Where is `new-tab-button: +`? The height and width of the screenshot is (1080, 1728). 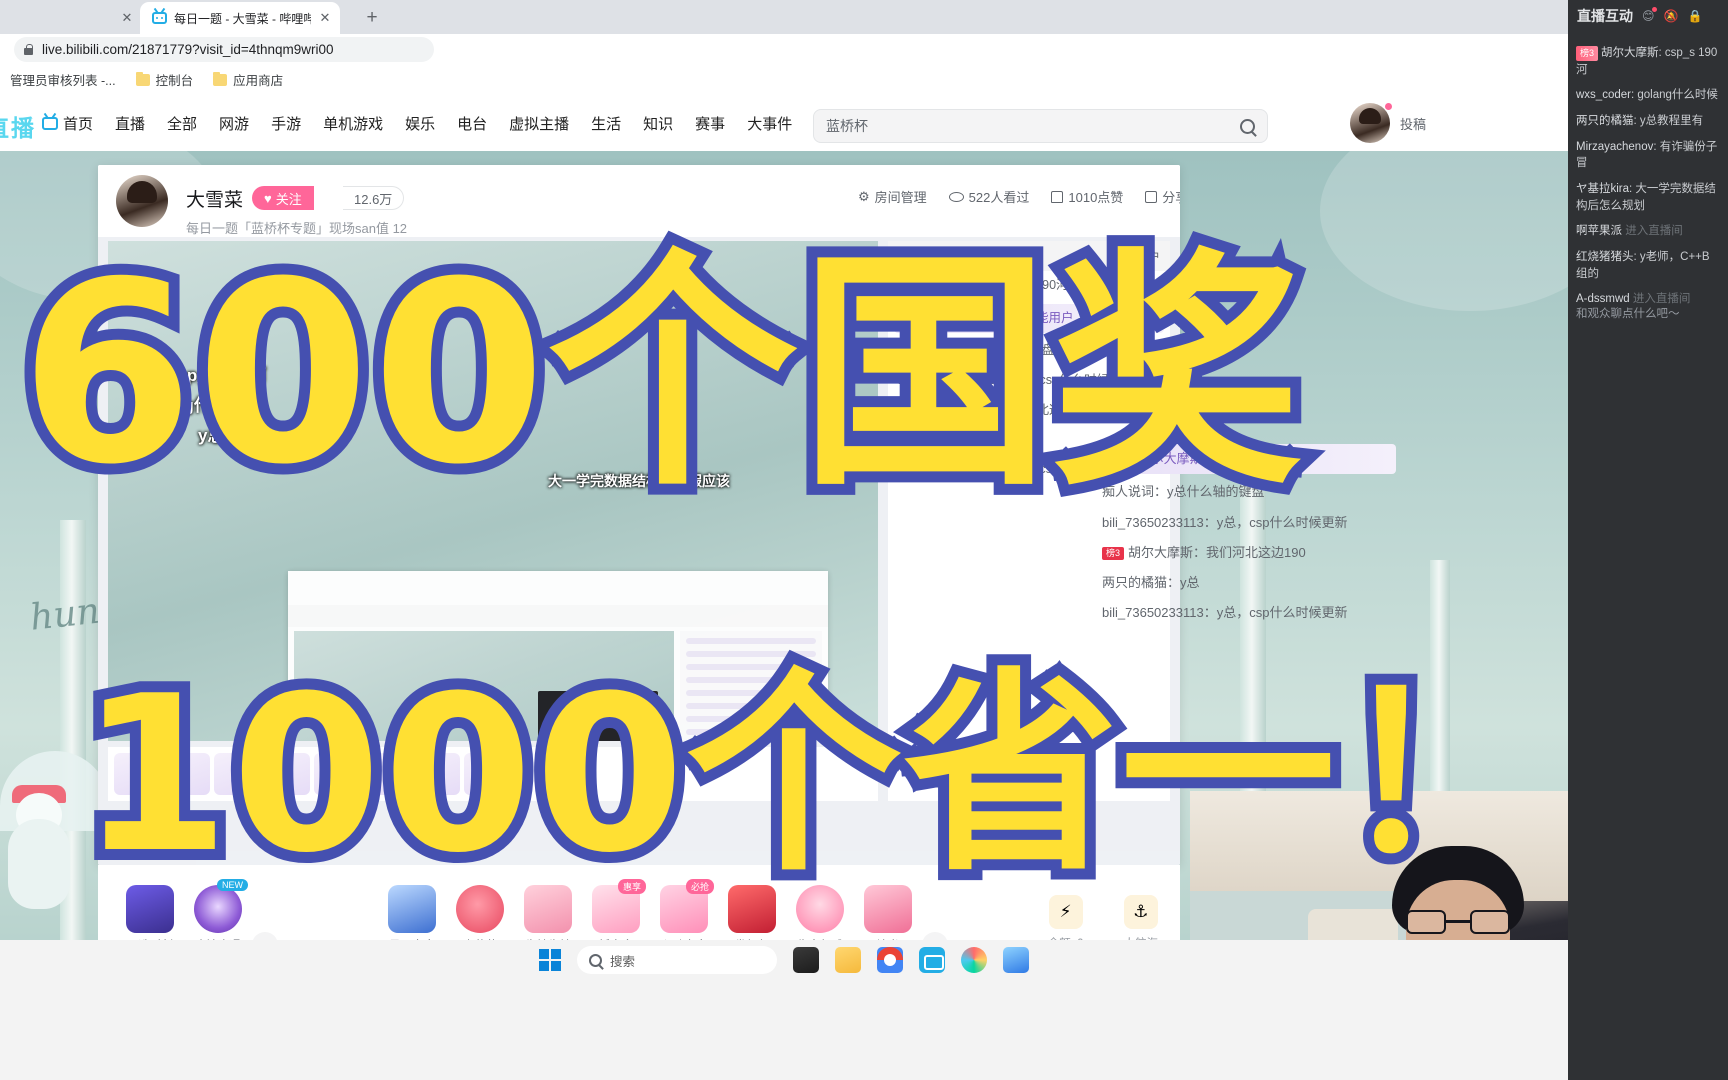 new-tab-button: + is located at coordinates (372, 19).